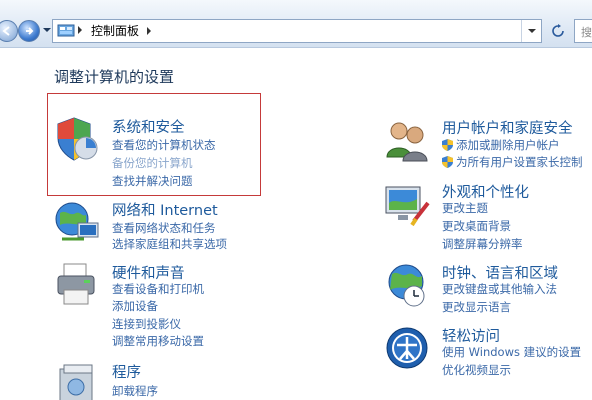 The height and width of the screenshot is (400, 592). What do you see at coordinates (159, 380) in the screenshot?
I see `category-programs: 程序 卸载程序` at bounding box center [159, 380].